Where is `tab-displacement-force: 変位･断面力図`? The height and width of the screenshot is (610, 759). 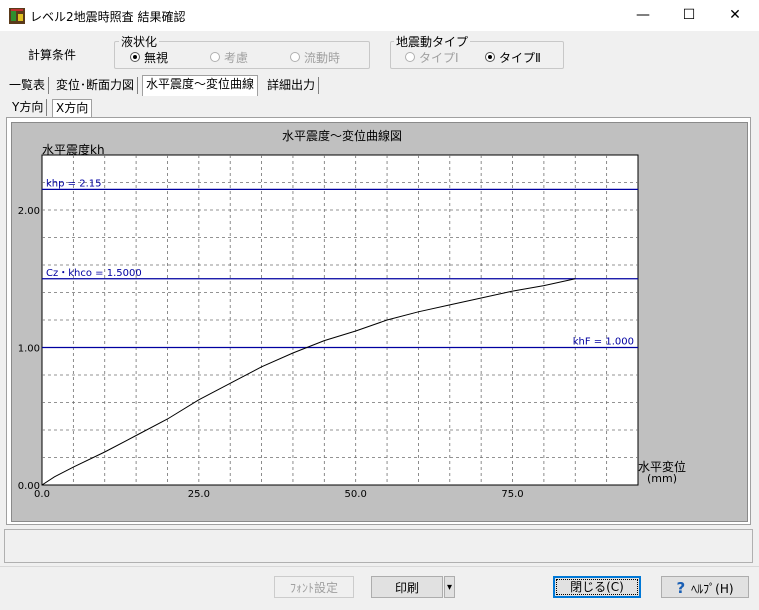 tab-displacement-force: 変位･断面力図 is located at coordinates (96, 85).